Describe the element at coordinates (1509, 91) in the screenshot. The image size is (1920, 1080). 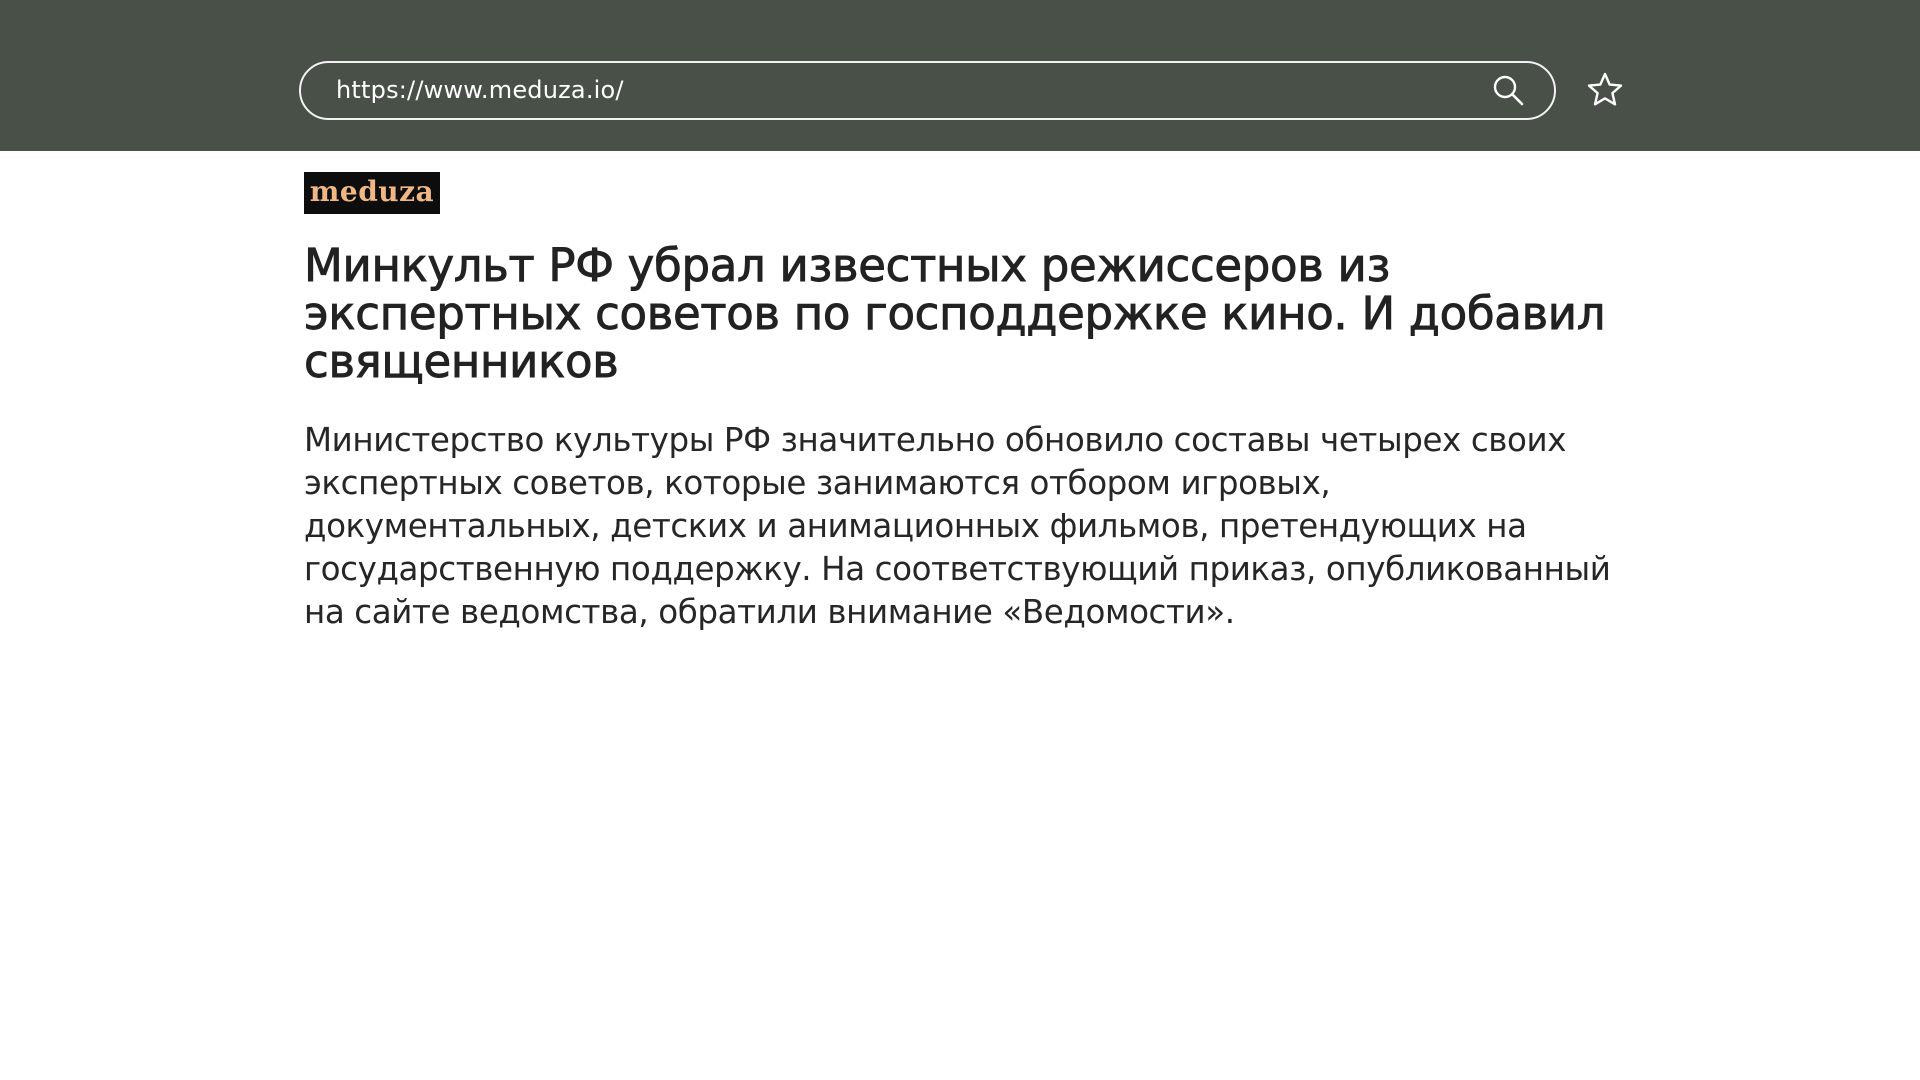
I see `search-icon` at that location.